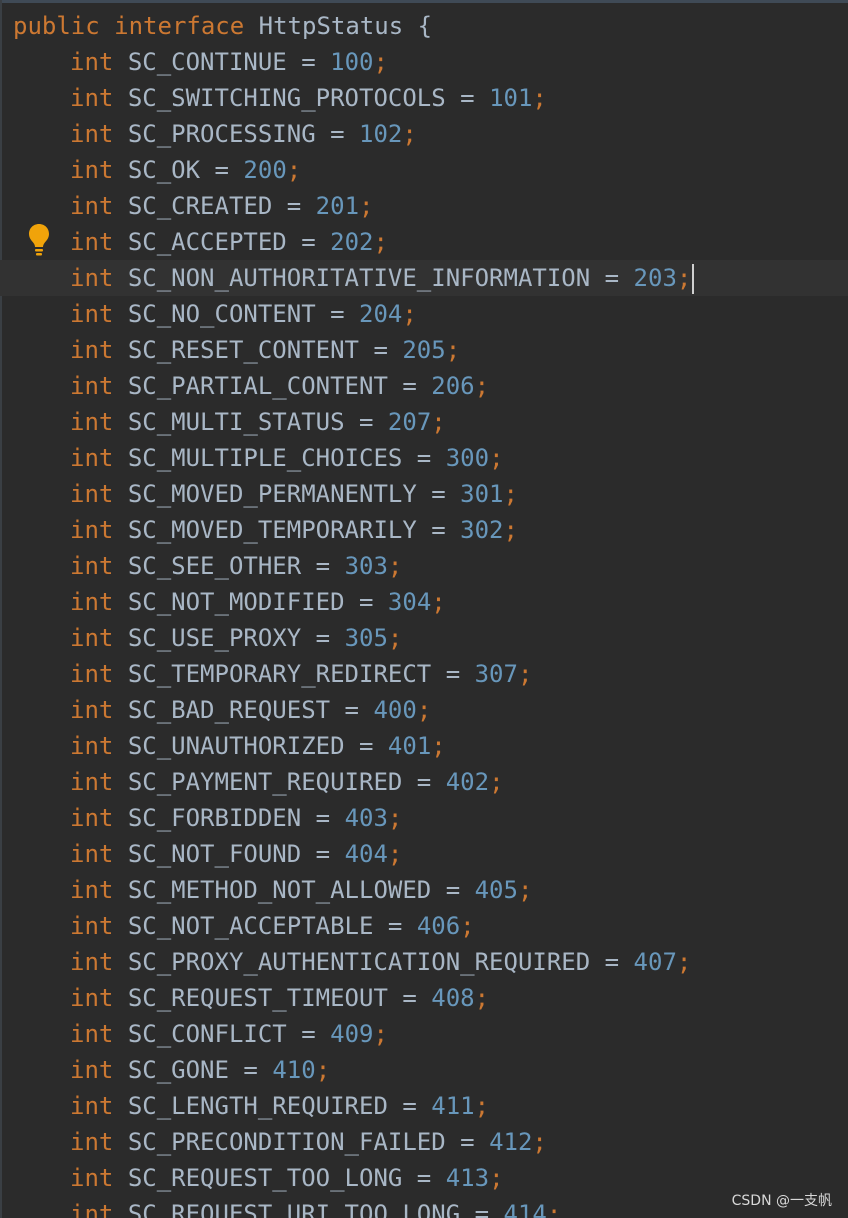 This screenshot has height=1218, width=848. Describe the element at coordinates (424, 458) in the screenshot. I see `code-line: int SC_MULTIPLE_CHOICES = 300;` at that location.